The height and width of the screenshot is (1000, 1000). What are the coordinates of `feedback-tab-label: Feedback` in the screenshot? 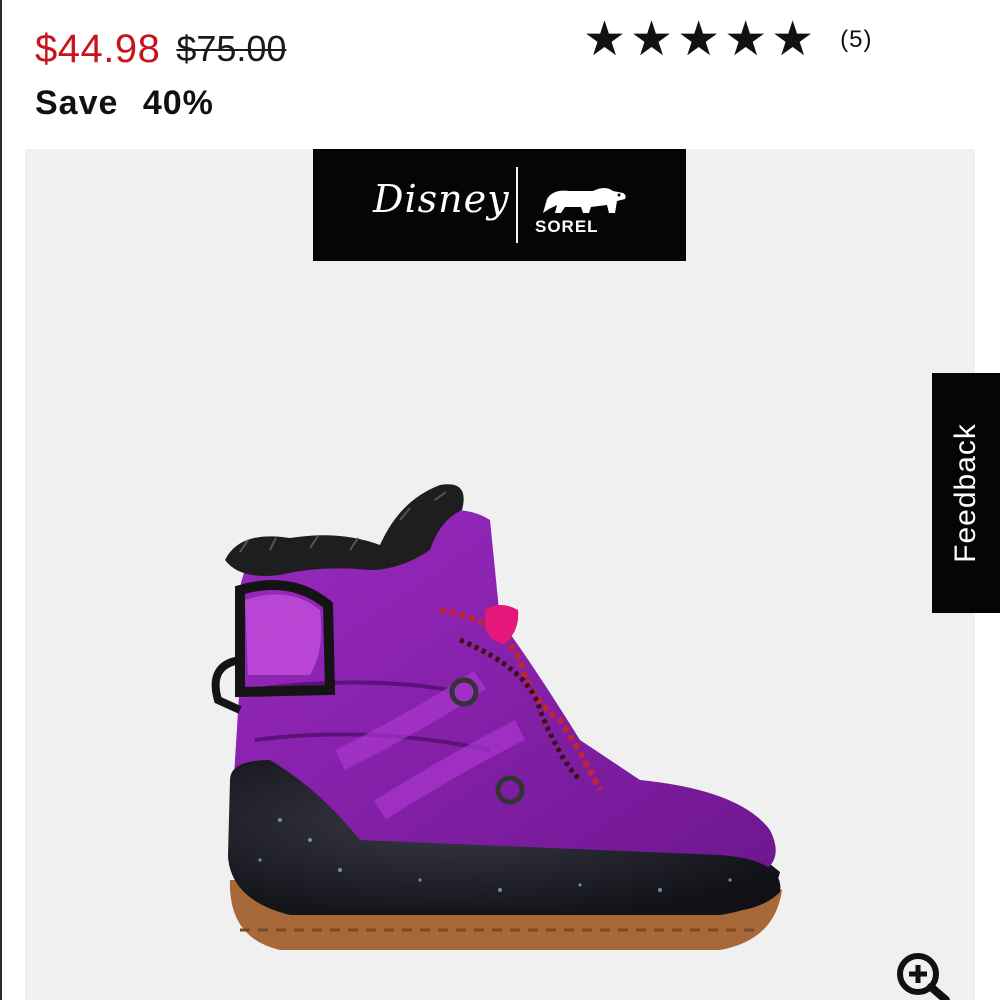 It's located at (965, 493).